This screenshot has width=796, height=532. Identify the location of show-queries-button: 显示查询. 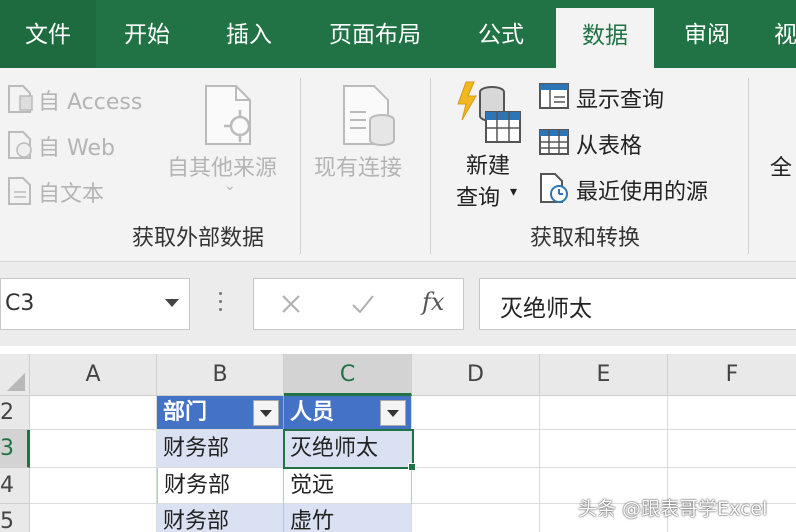
(620, 98).